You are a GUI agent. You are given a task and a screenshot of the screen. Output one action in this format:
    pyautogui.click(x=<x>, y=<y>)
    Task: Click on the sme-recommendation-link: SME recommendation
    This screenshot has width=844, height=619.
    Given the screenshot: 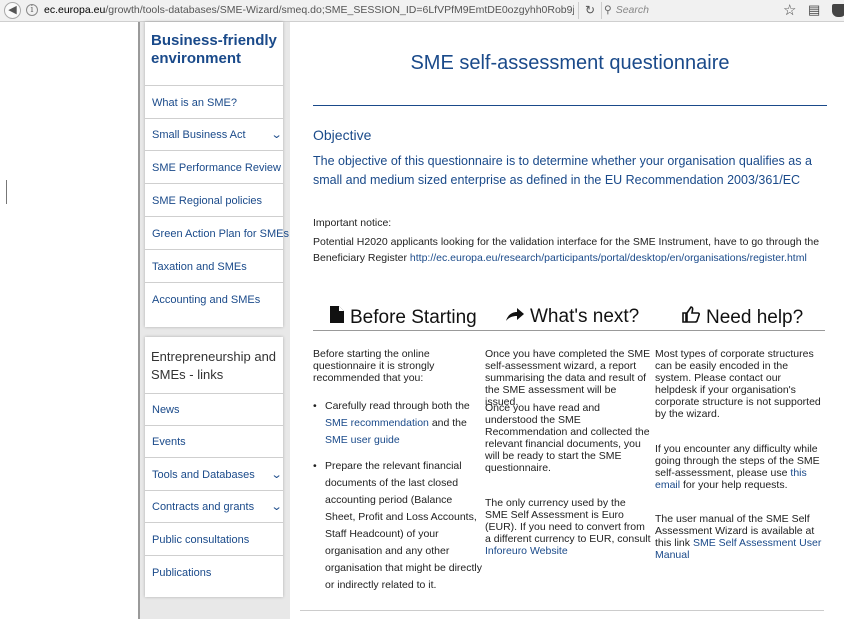 What is the action you would take?
    pyautogui.click(x=377, y=423)
    